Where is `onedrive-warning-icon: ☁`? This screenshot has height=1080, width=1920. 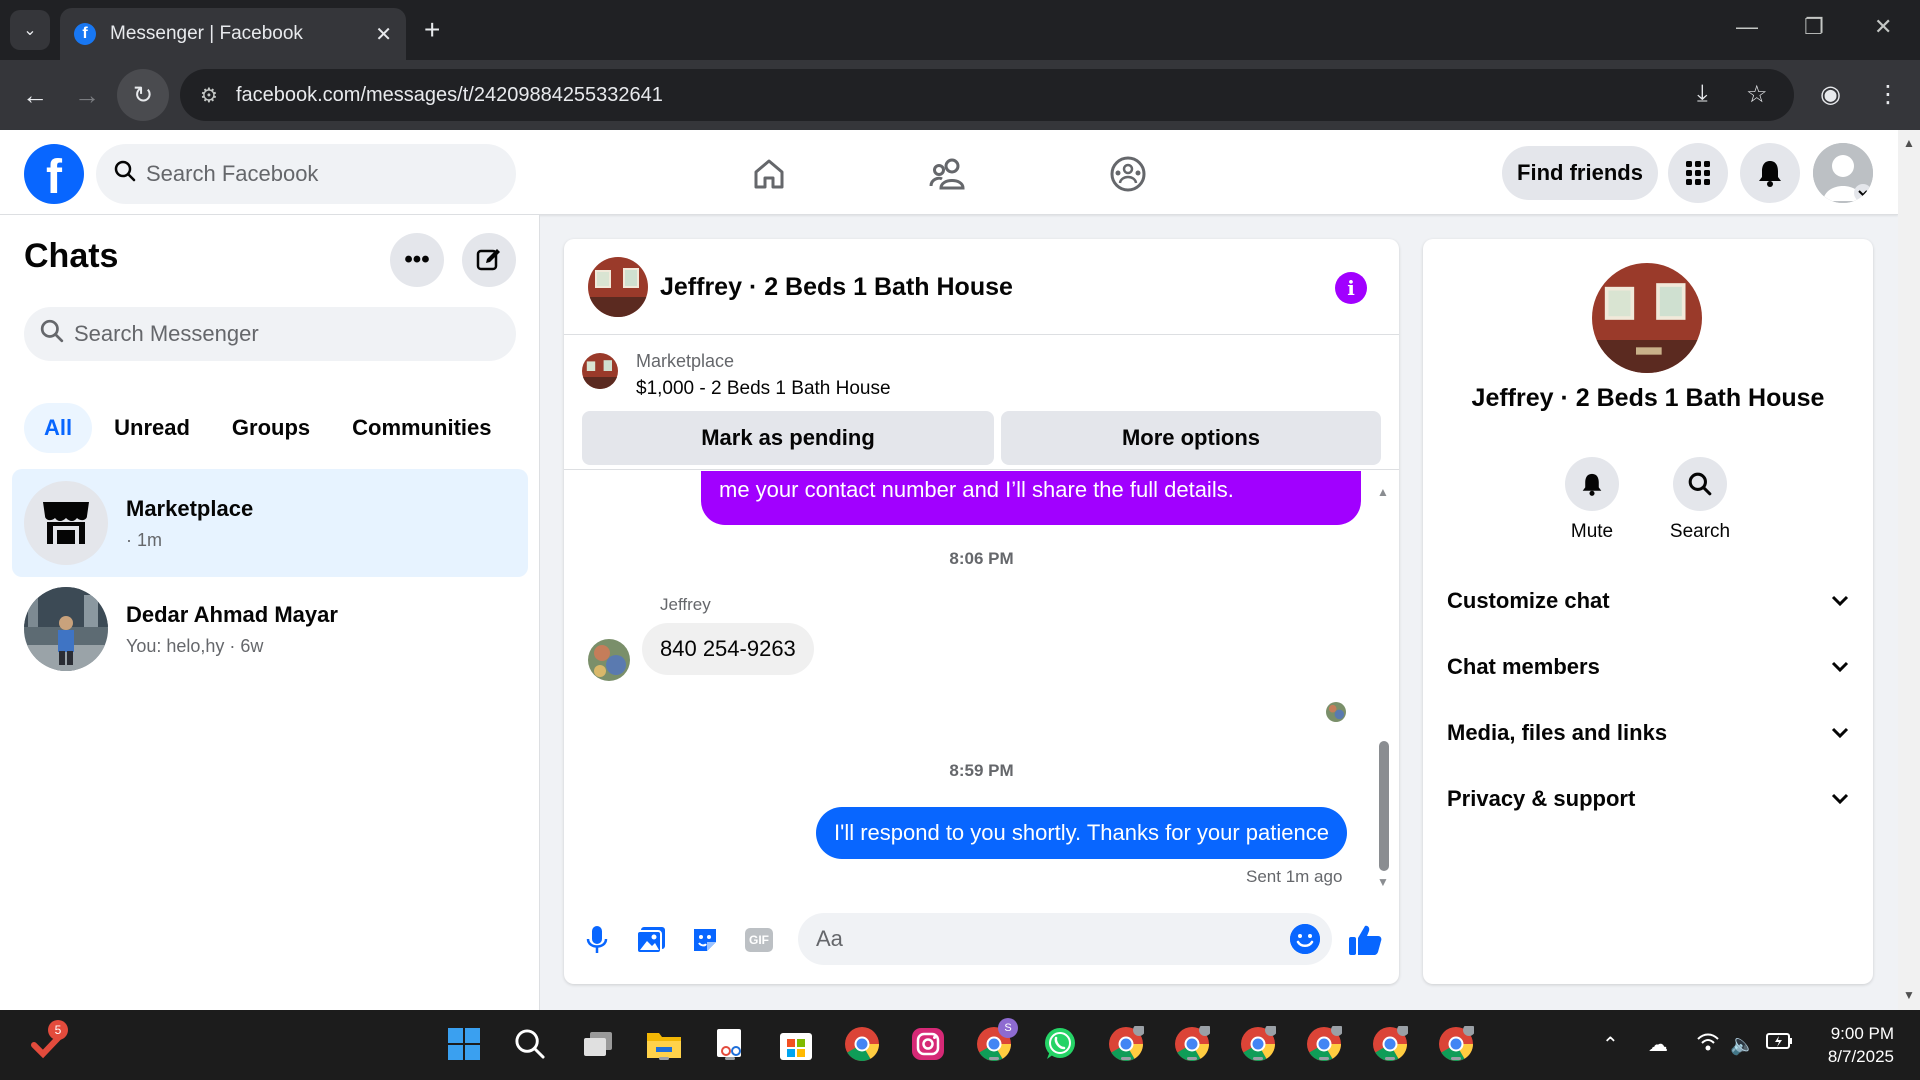
onedrive-warning-icon: ☁ is located at coordinates (1658, 1044).